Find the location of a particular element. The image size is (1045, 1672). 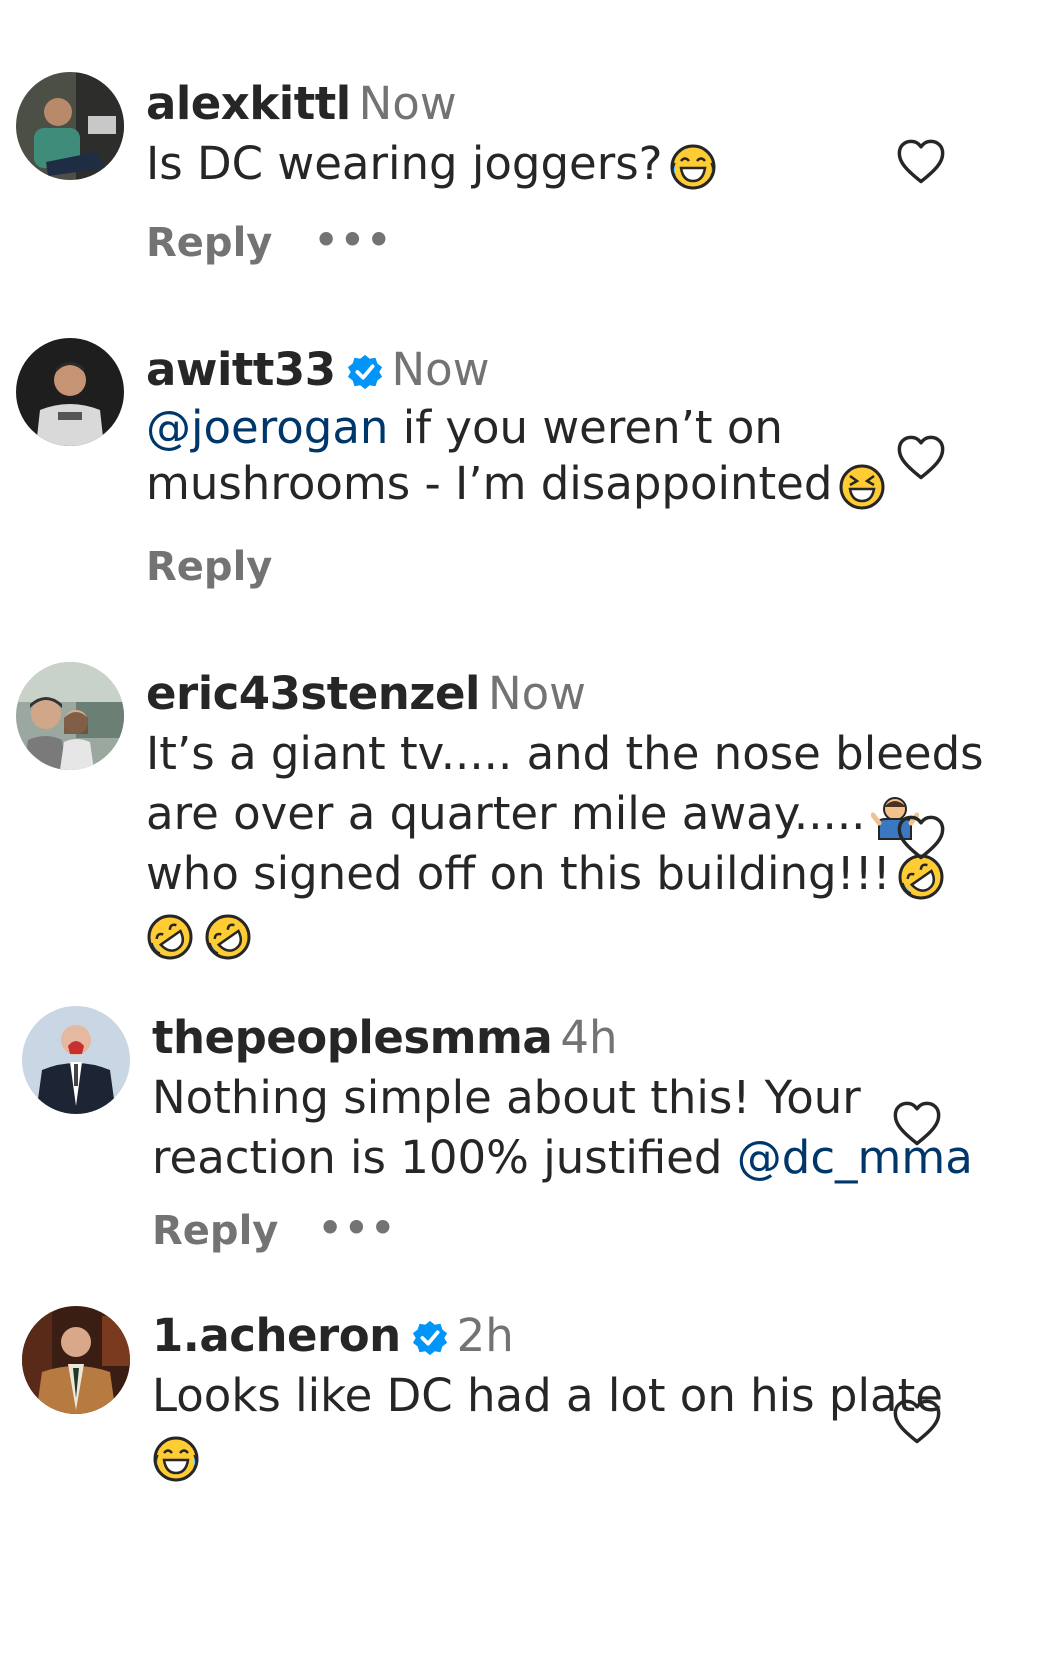

comment-text-line: mushrooms - I’m disappointed is located at coordinates (489, 483).